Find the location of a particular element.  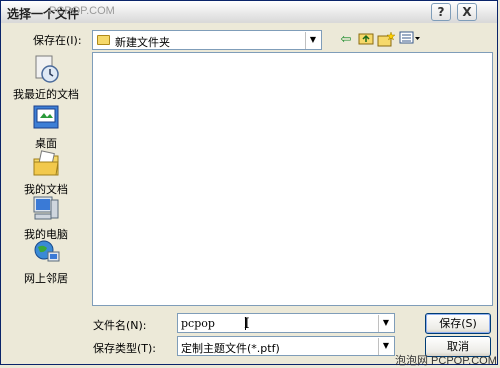

title-bar: 选择一个文件 PCPOP.COM ? X is located at coordinates (249, 12).